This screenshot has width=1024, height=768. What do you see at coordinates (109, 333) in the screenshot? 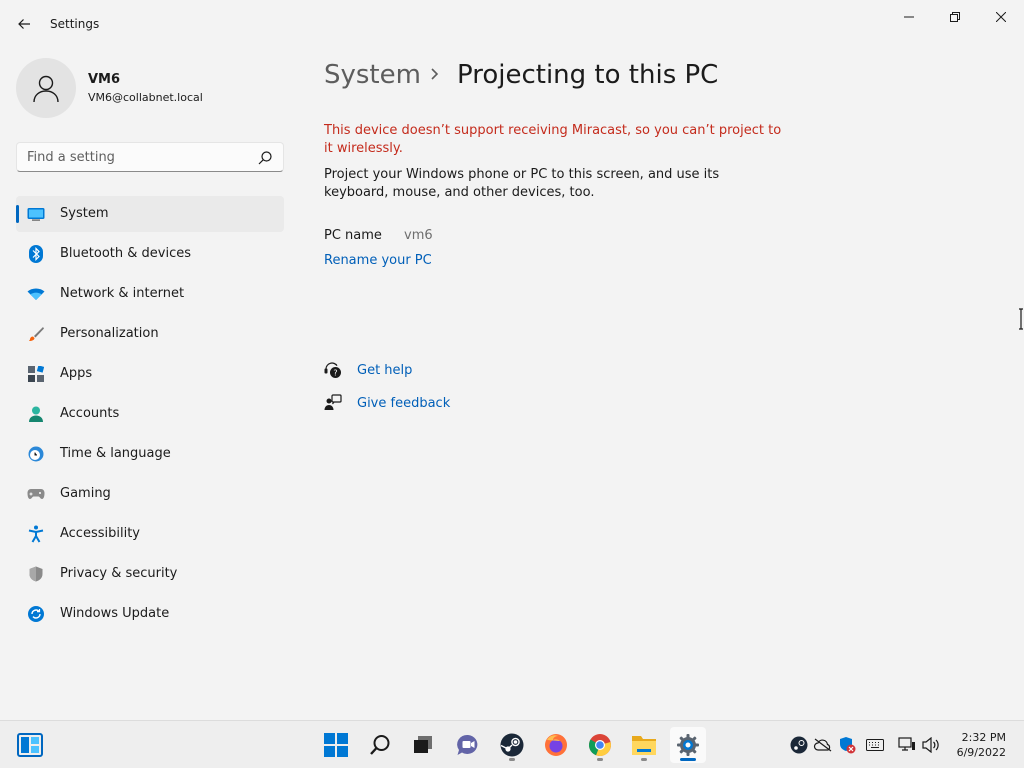
I see `sidebar-item-label: Personalization` at bounding box center [109, 333].